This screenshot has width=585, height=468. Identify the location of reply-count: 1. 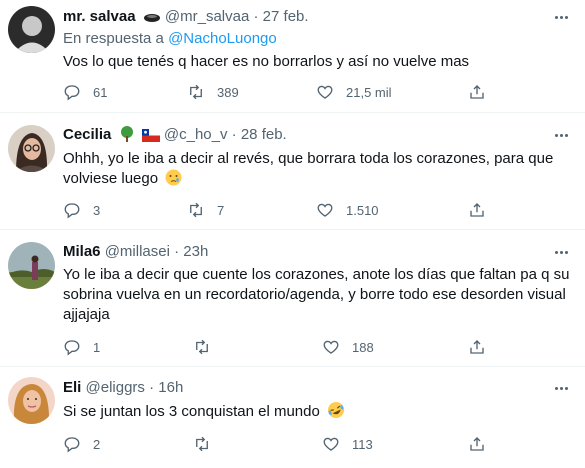
(97, 347).